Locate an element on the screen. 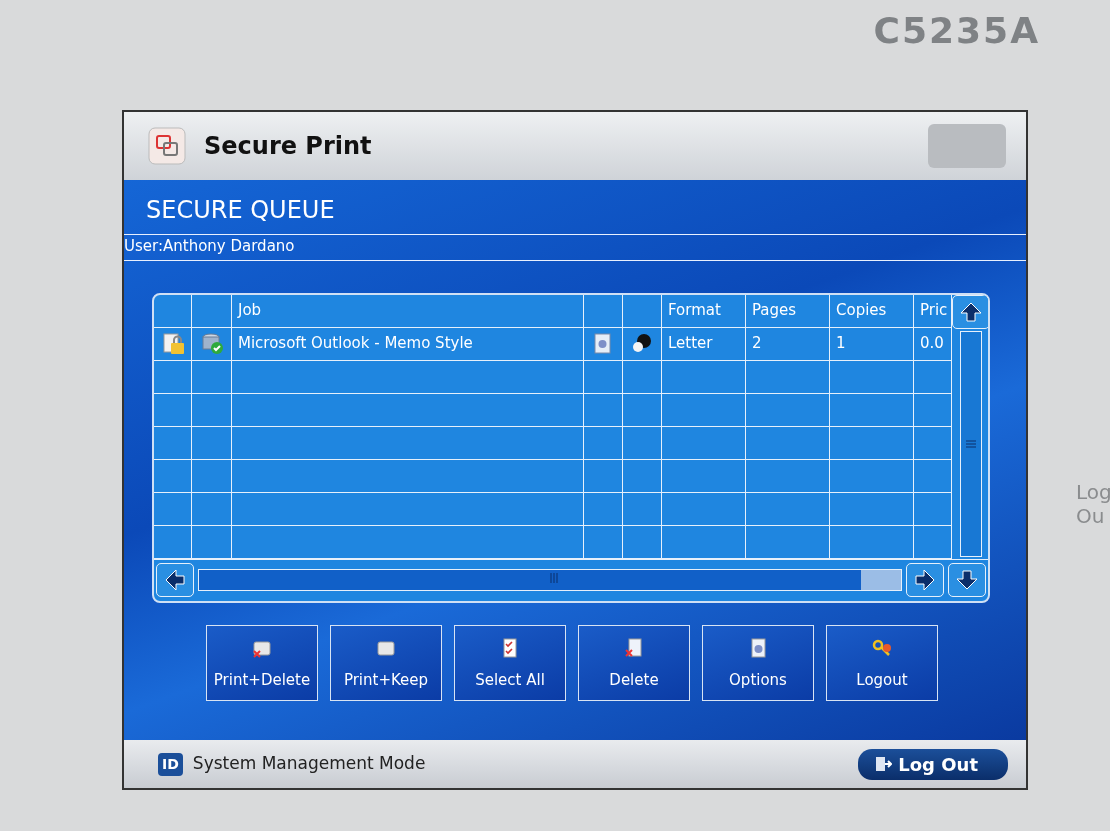 The image size is (1110, 831). document-delete-icon is located at coordinates (634, 648).